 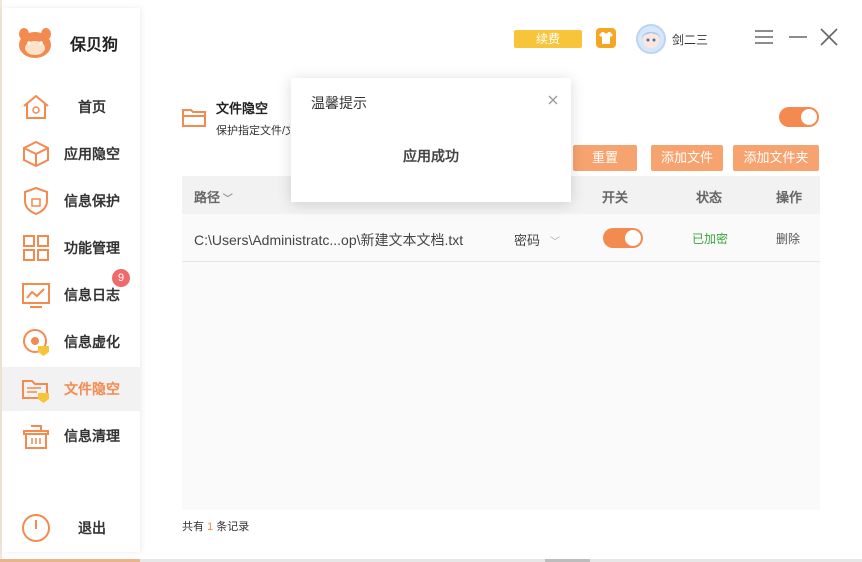 I want to click on sidebar-item-info-protect: 信息保护, so click(x=71, y=201).